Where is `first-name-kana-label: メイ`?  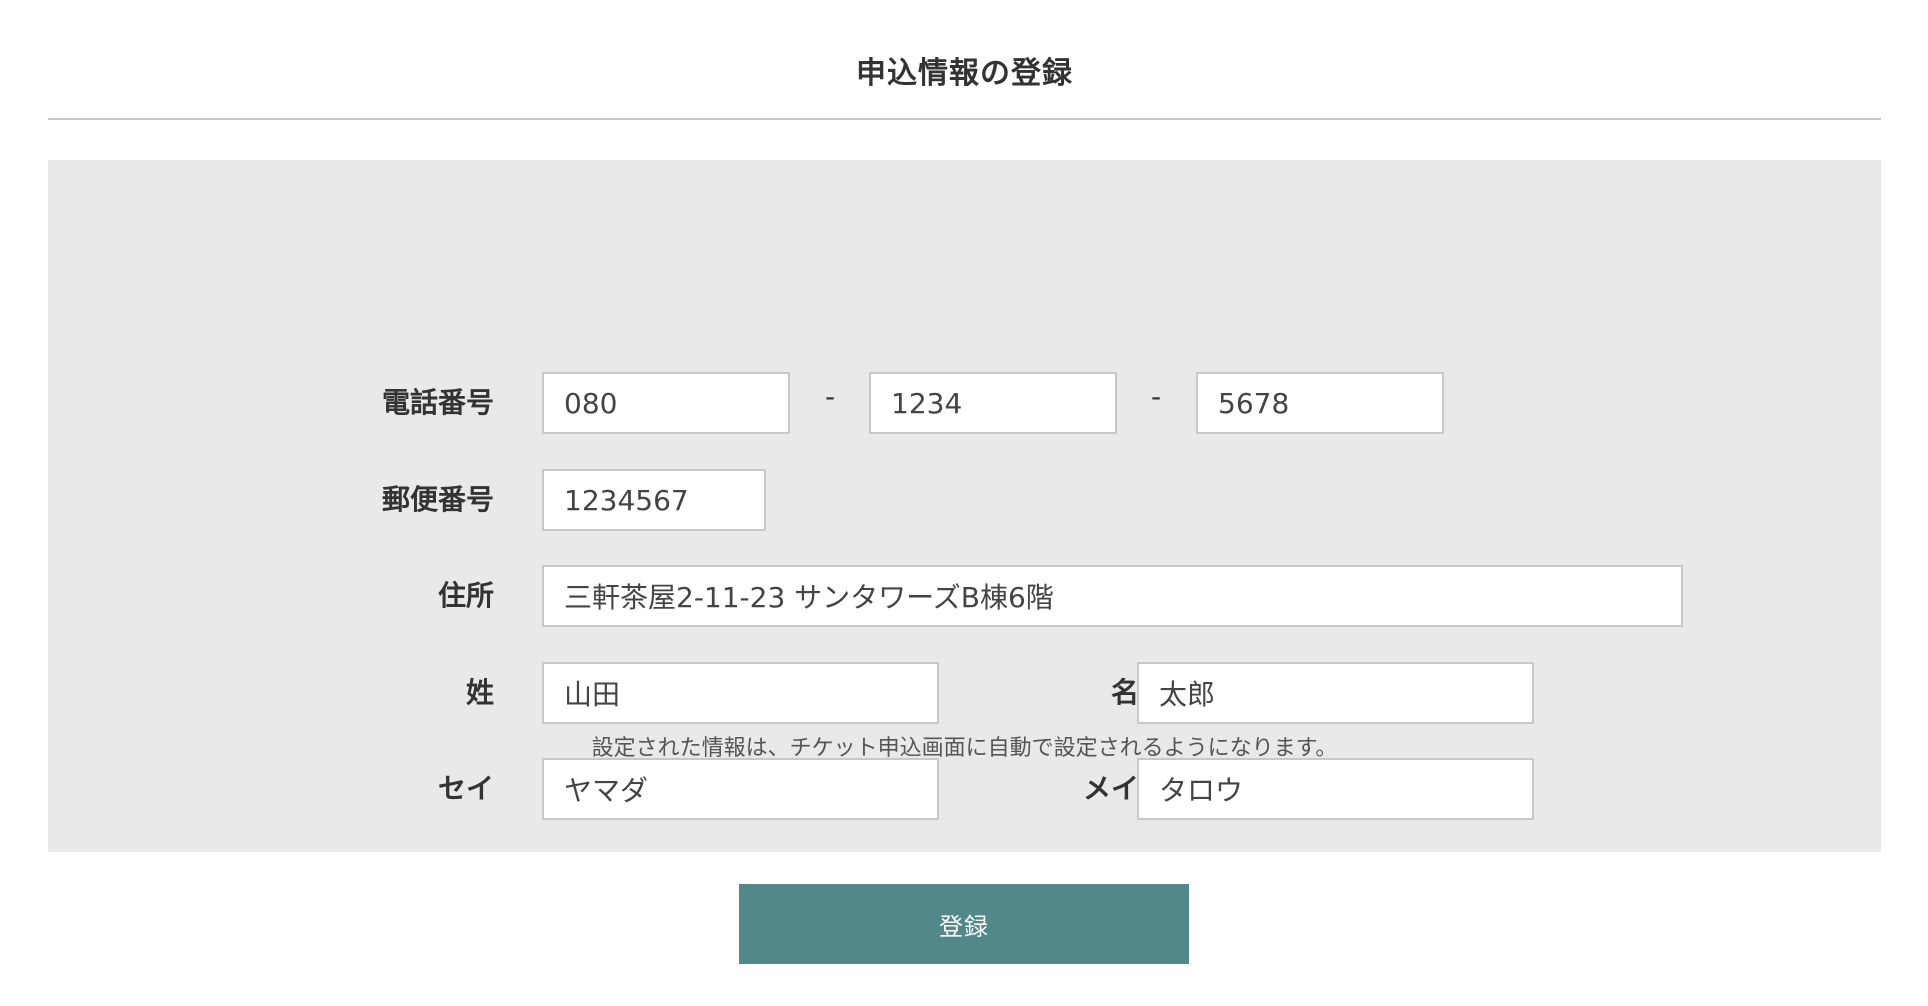
first-name-kana-label: メイ is located at coordinates (1110, 788).